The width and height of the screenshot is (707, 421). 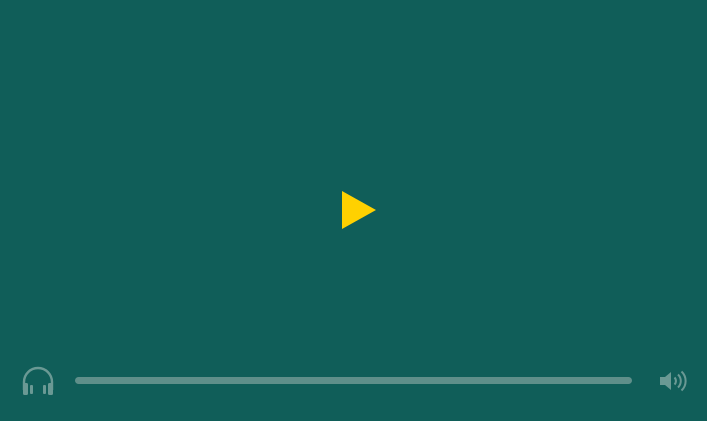 I want to click on headphones-button, so click(x=38, y=381).